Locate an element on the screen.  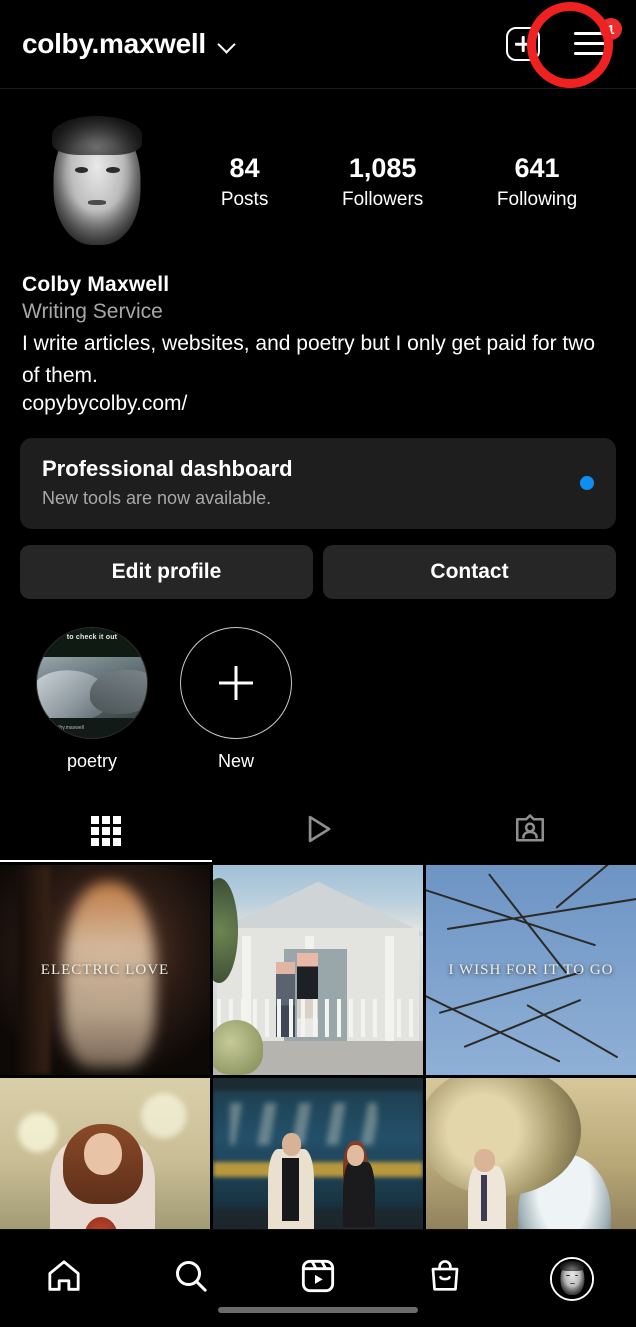
search-icon is located at coordinates (191, 1278).